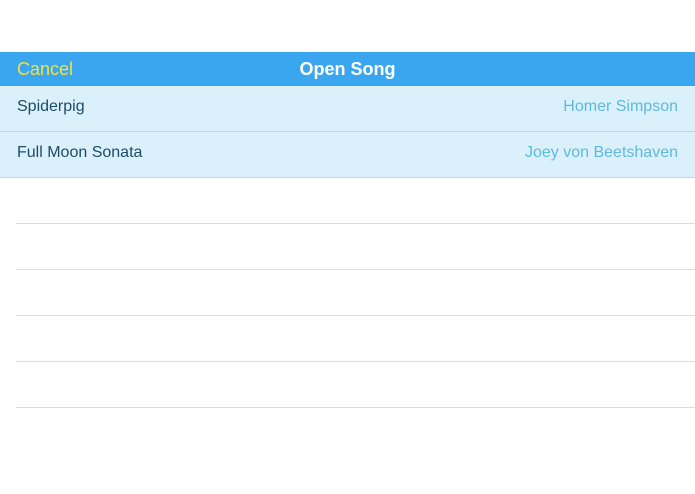  What do you see at coordinates (347, 109) in the screenshot?
I see `song-row-spiderpig: Spiderpig Homer Simpson` at bounding box center [347, 109].